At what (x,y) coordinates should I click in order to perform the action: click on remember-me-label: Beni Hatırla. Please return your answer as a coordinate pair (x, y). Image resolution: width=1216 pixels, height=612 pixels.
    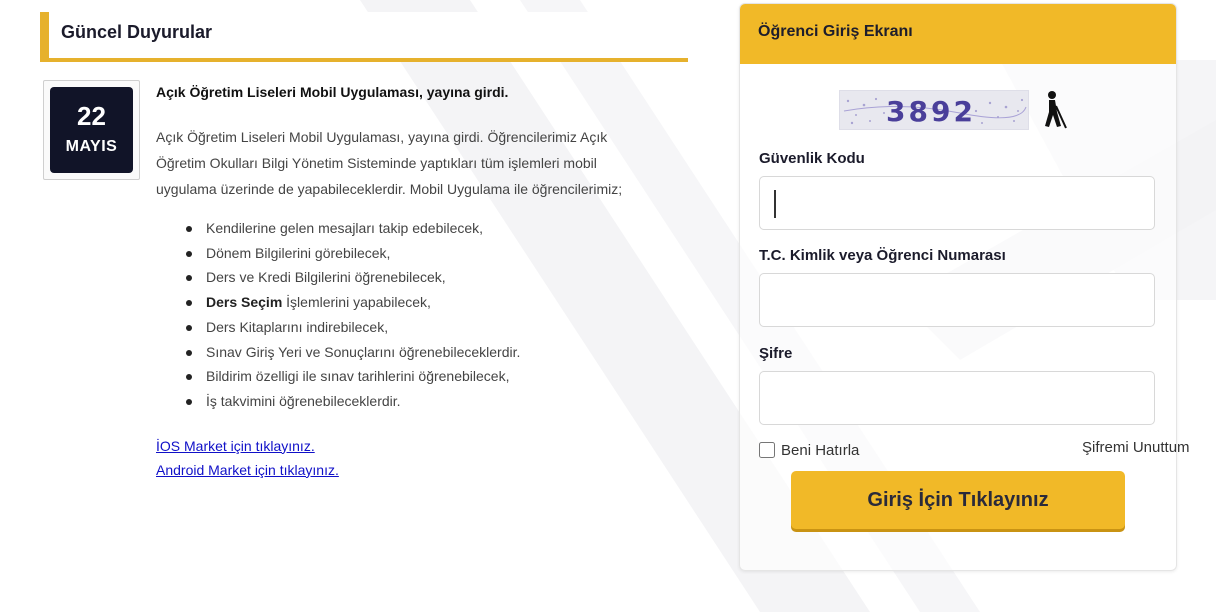
    Looking at the image, I should click on (820, 450).